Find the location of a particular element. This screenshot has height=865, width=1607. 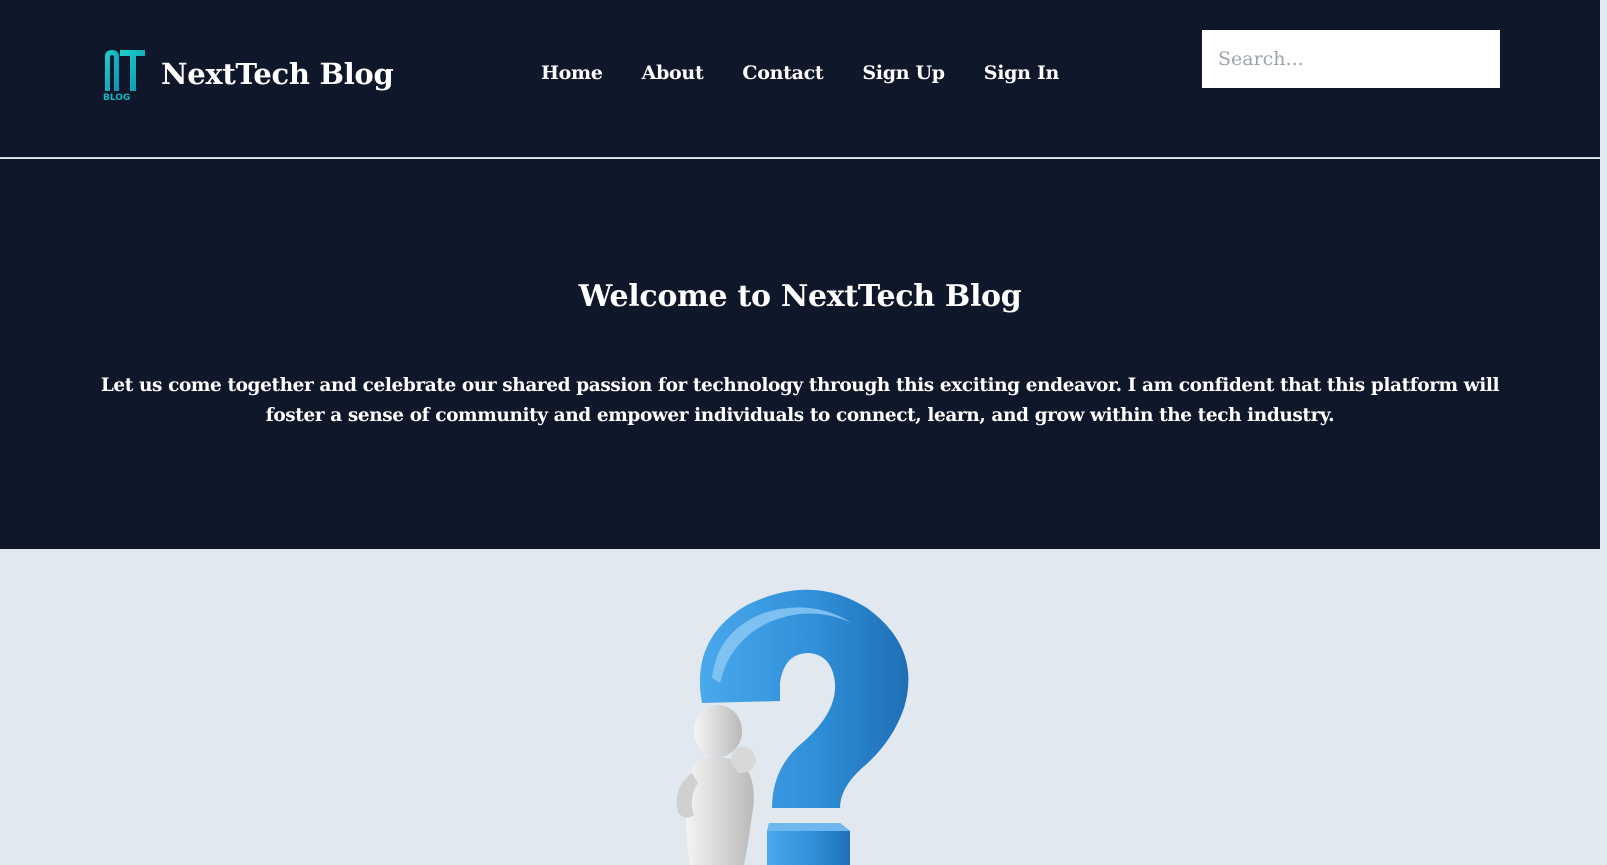

svg-text: BLOG is located at coordinates (116, 97).